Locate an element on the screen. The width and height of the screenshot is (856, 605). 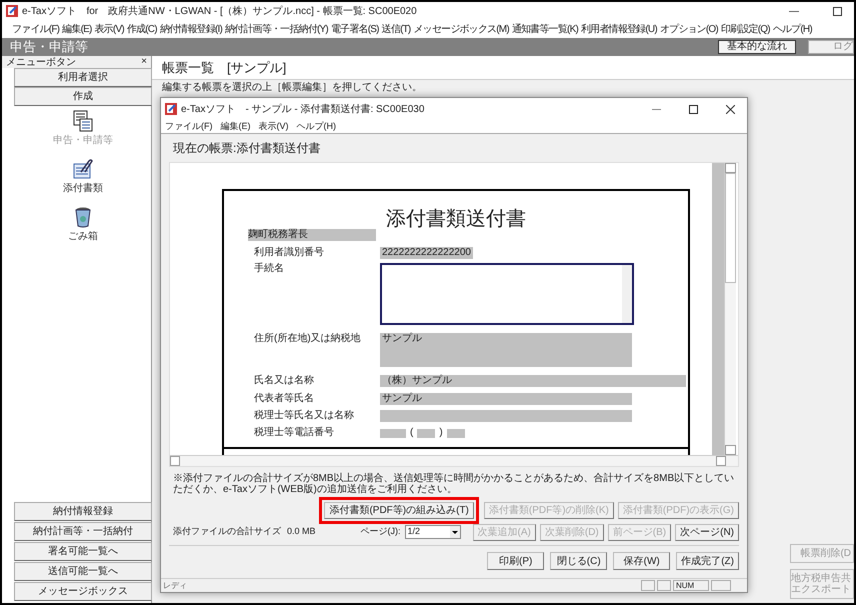
dialog-button: 印刷(P) is located at coordinates (515, 561).